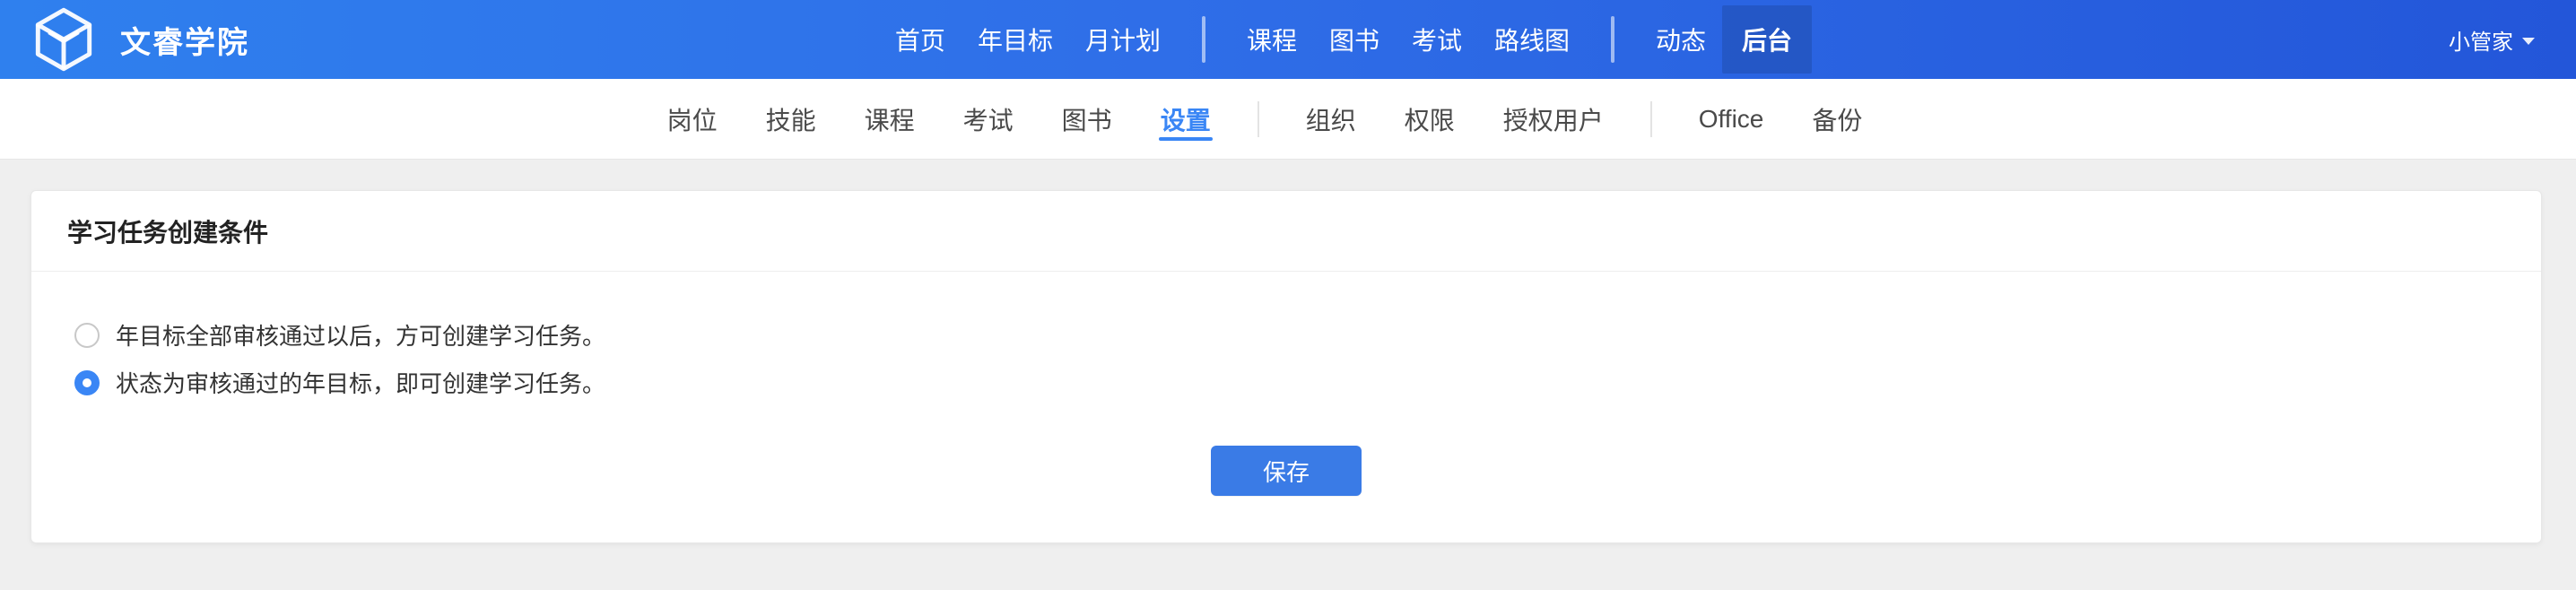 Image resolution: width=2576 pixels, height=590 pixels. I want to click on save-button: 保存, so click(1286, 471).